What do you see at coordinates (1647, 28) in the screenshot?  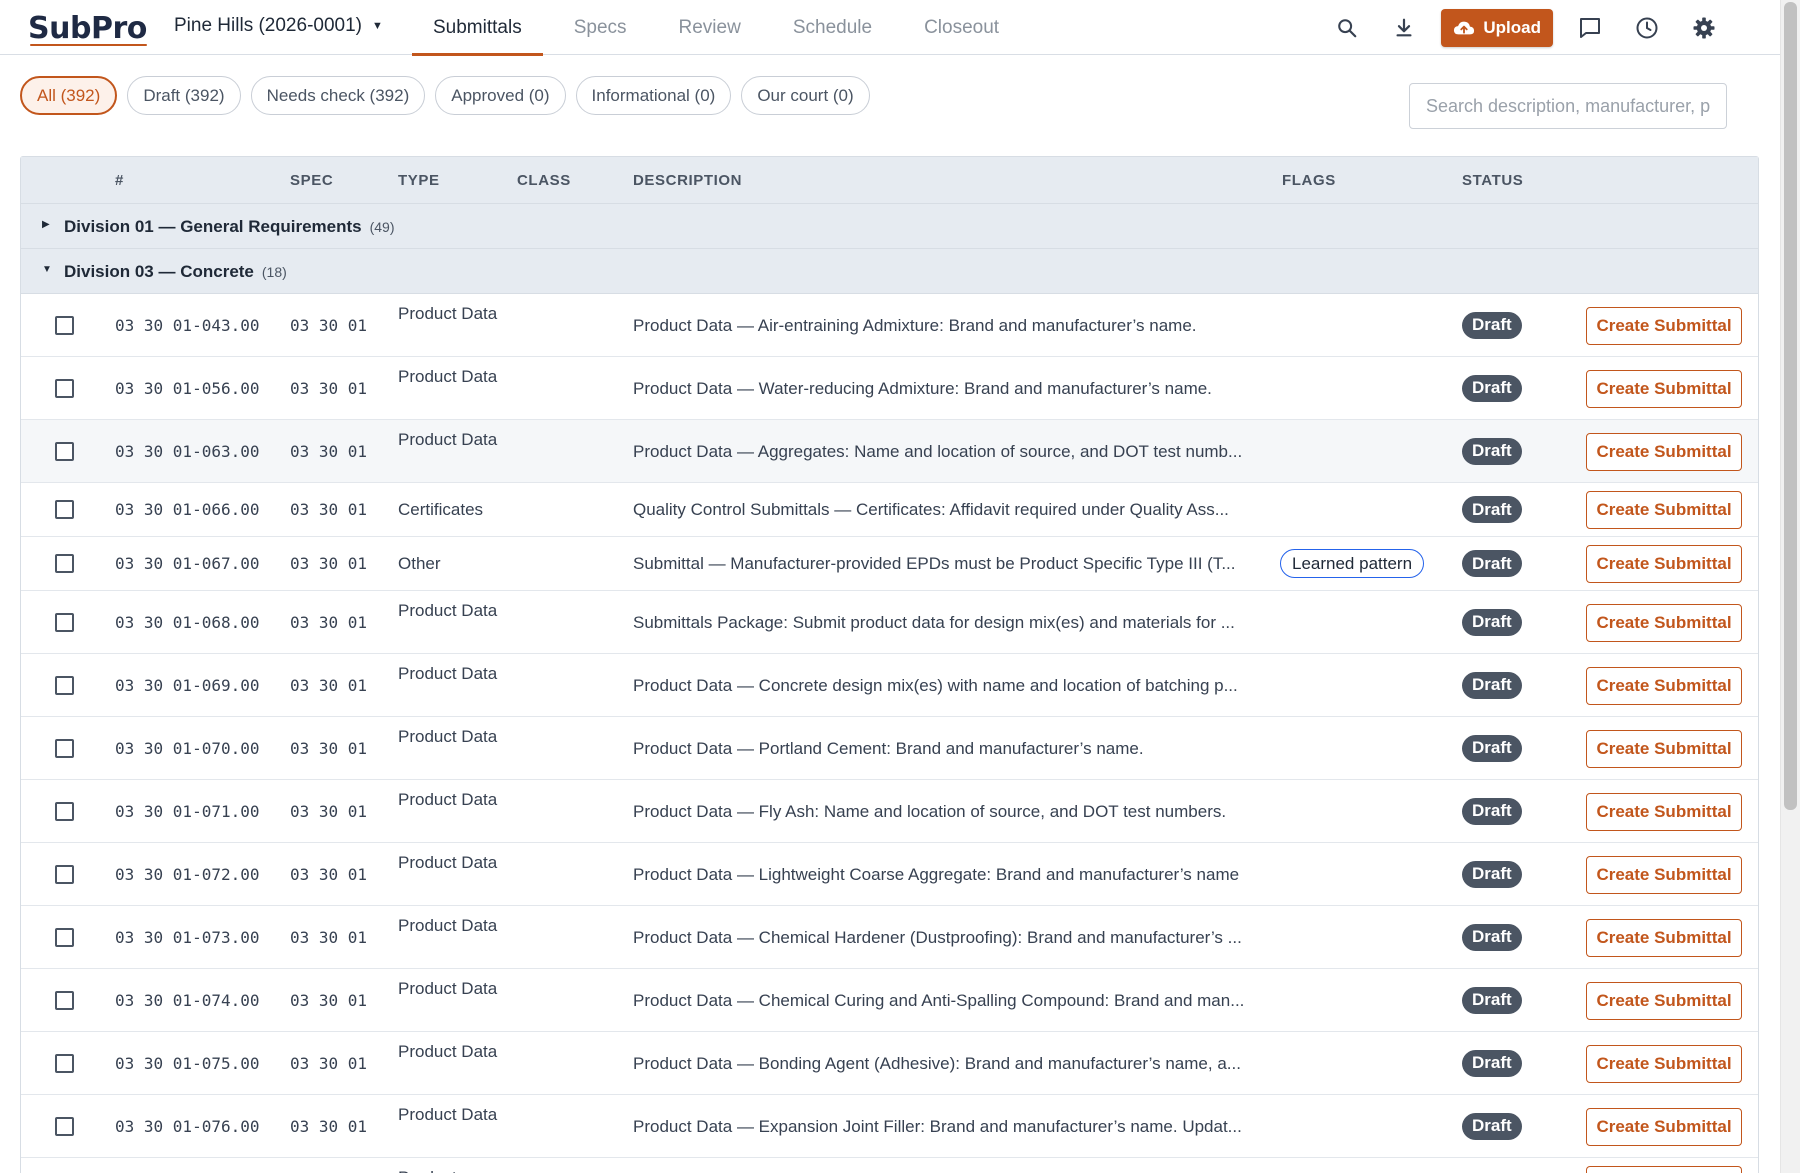 I see `clock-icon` at bounding box center [1647, 28].